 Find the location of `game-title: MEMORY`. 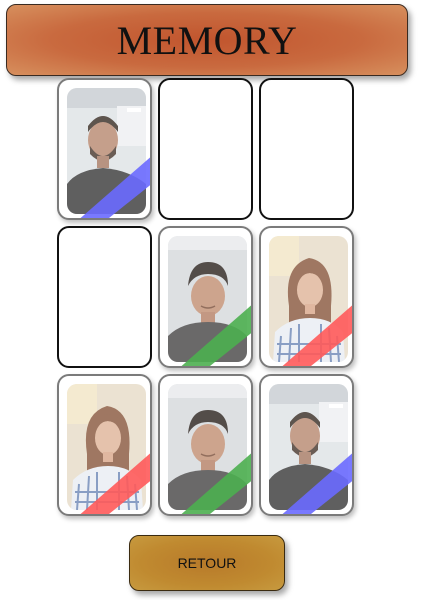

game-title: MEMORY is located at coordinates (207, 40).